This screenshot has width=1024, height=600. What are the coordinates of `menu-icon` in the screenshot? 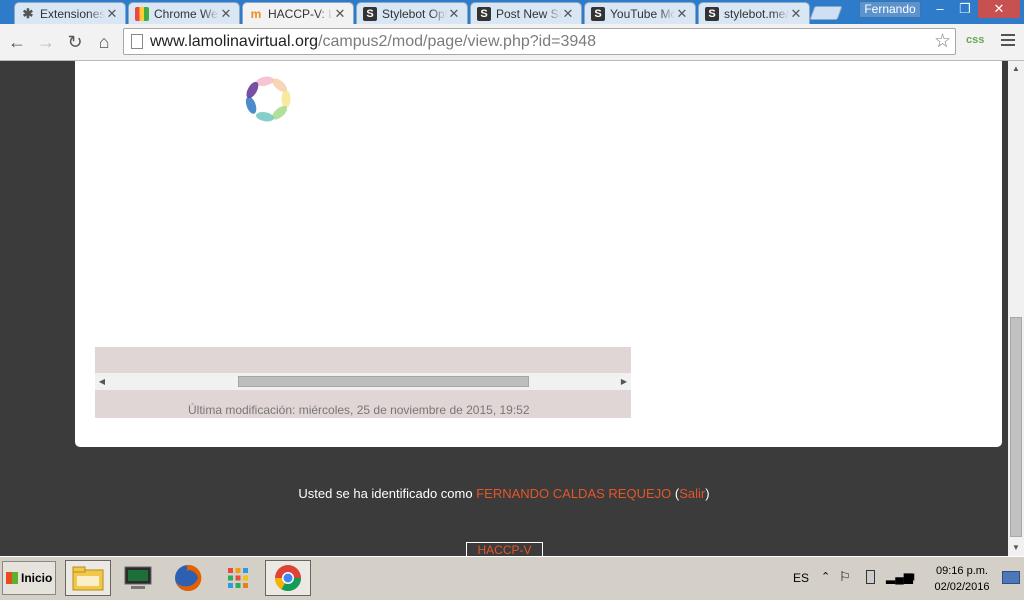 It's located at (1008, 40).